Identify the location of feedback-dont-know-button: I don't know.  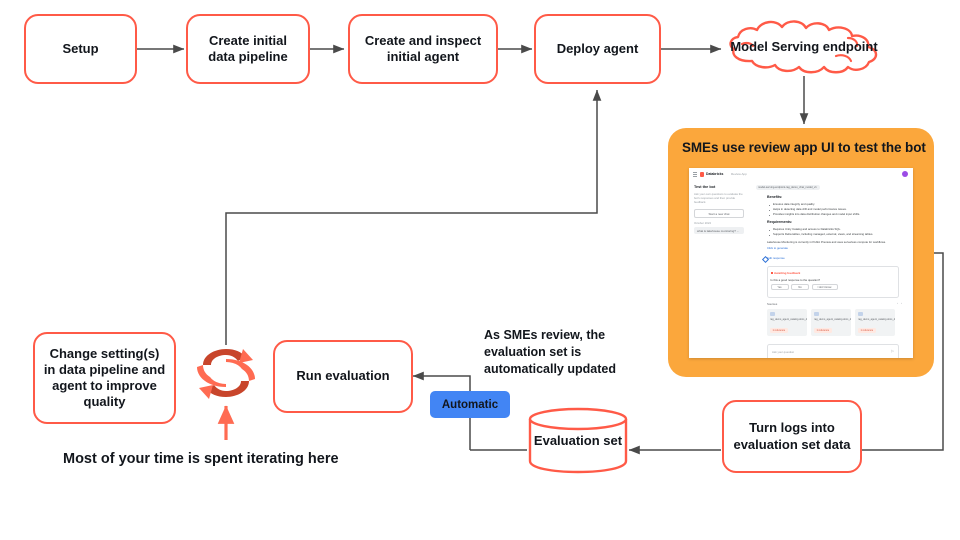
(824, 287).